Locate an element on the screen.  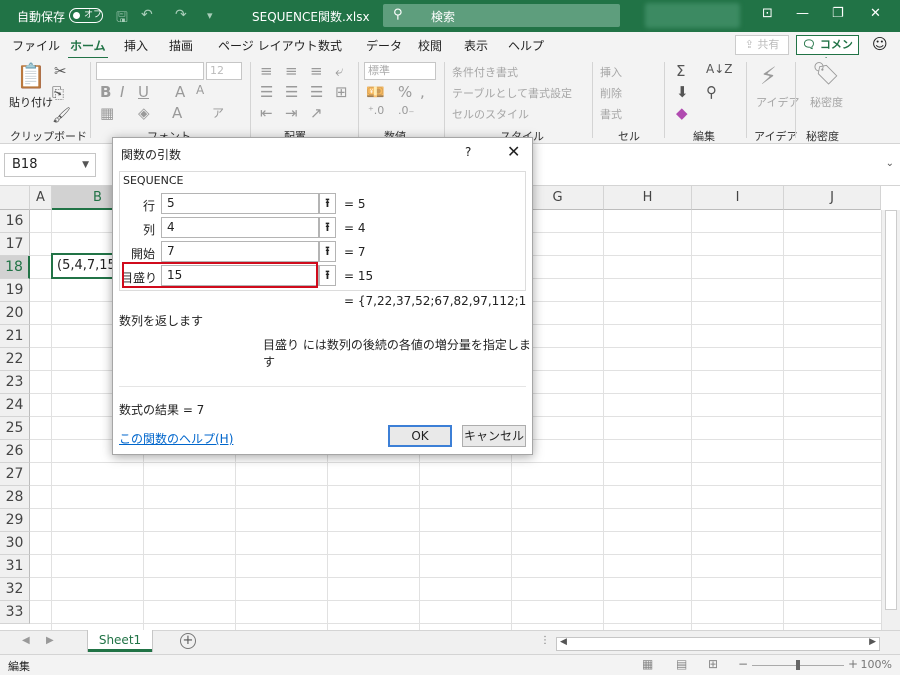
next-sheet-icon: ▶ is located at coordinates (50, 640).